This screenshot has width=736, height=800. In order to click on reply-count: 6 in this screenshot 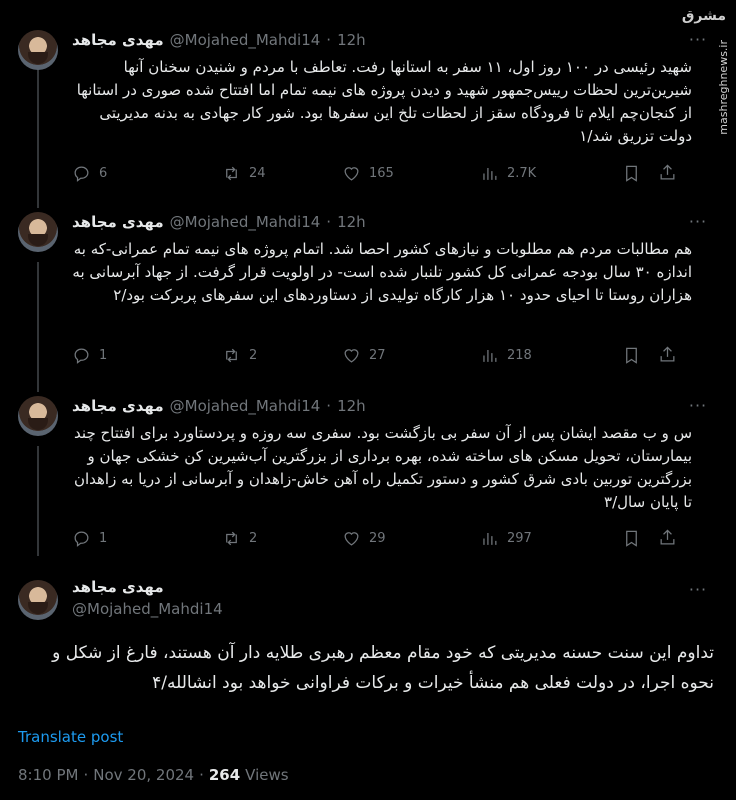, I will do `click(103, 173)`.